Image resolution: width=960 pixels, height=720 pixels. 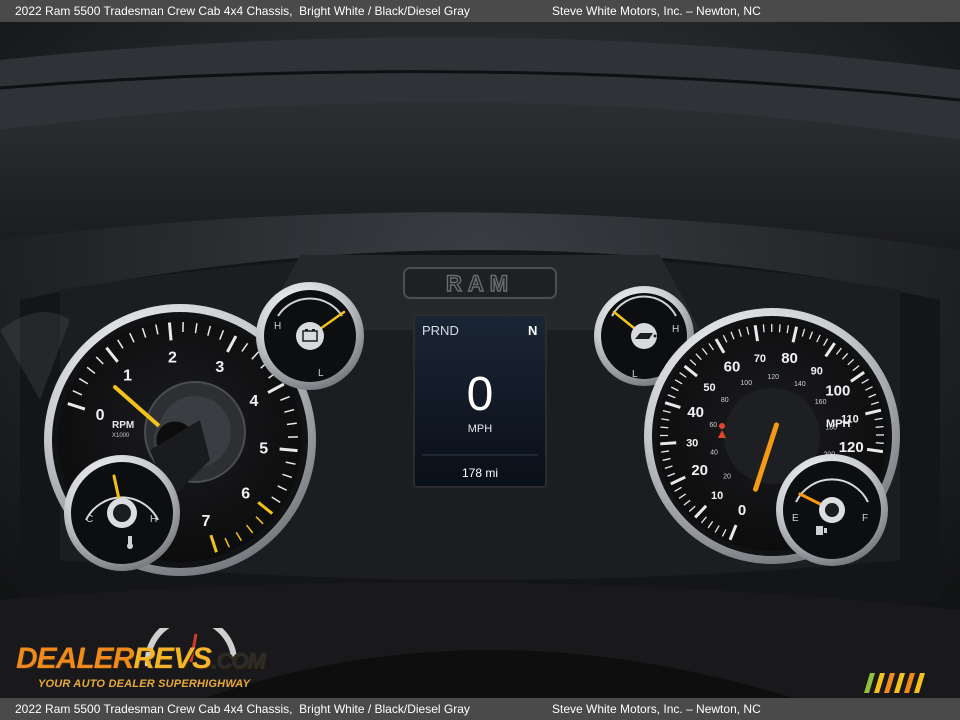 What do you see at coordinates (480, 429) in the screenshot?
I see `digital-speed-unit: MPH` at bounding box center [480, 429].